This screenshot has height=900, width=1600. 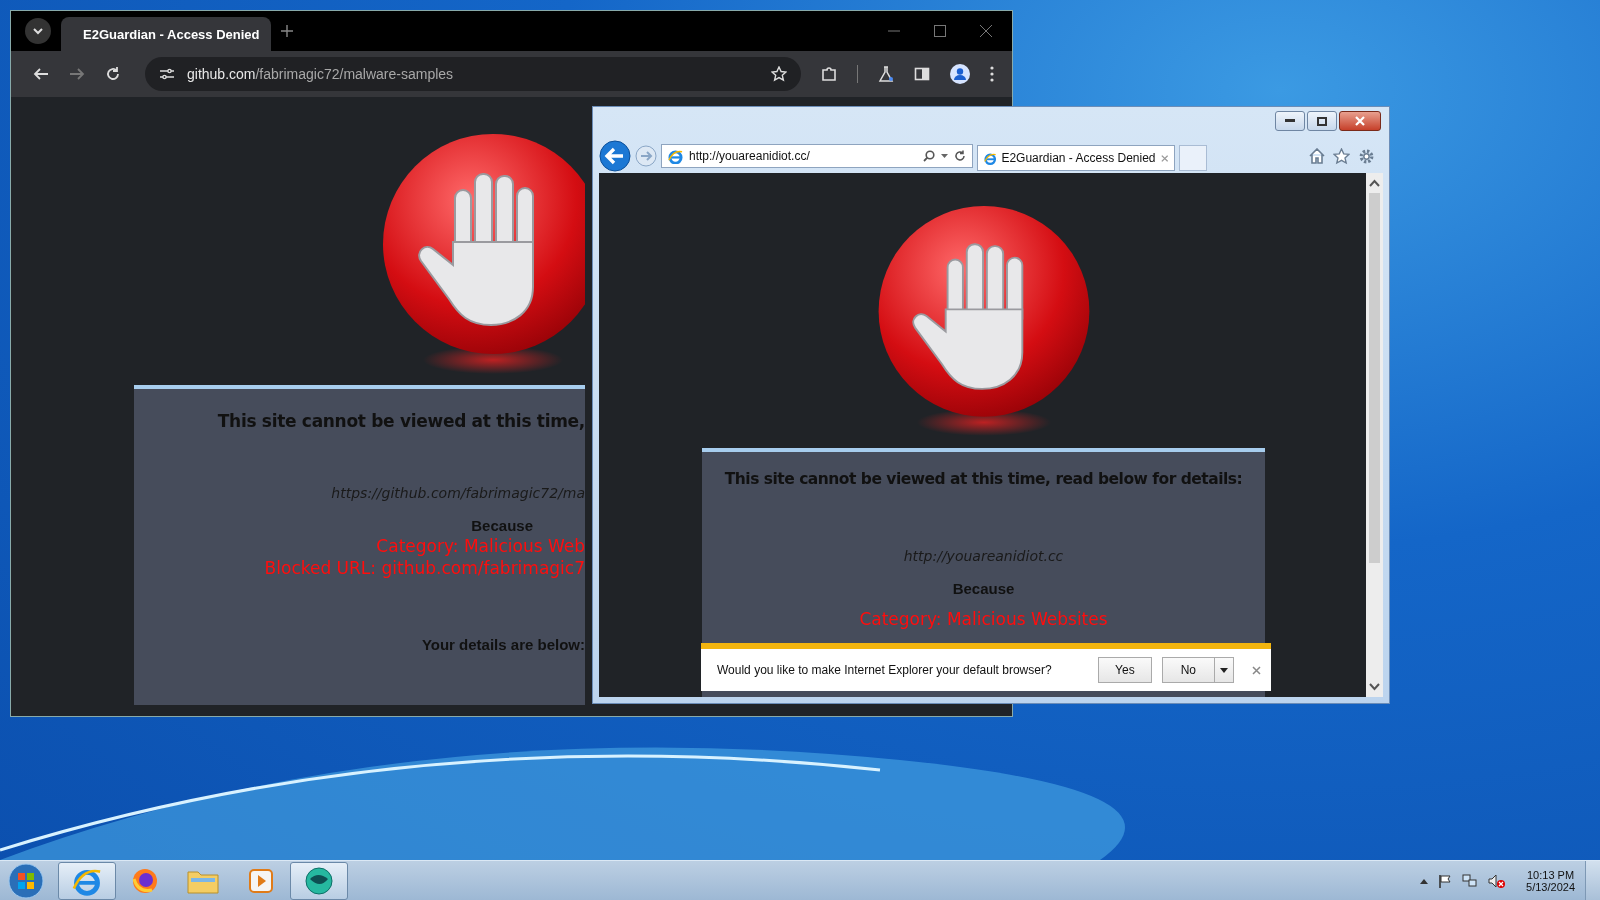 I want to click on alert-text: Category: Malicious Web, so click(x=480, y=546).